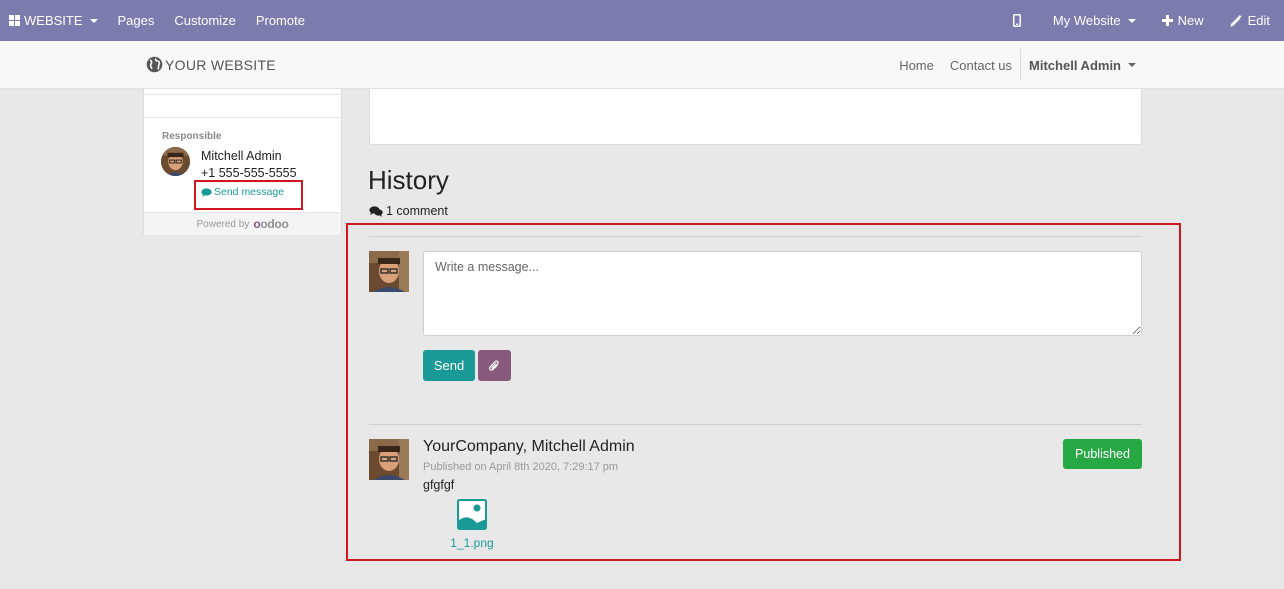 The height and width of the screenshot is (589, 1284). What do you see at coordinates (417, 211) in the screenshot?
I see `comment-count-label: 1 comment` at bounding box center [417, 211].